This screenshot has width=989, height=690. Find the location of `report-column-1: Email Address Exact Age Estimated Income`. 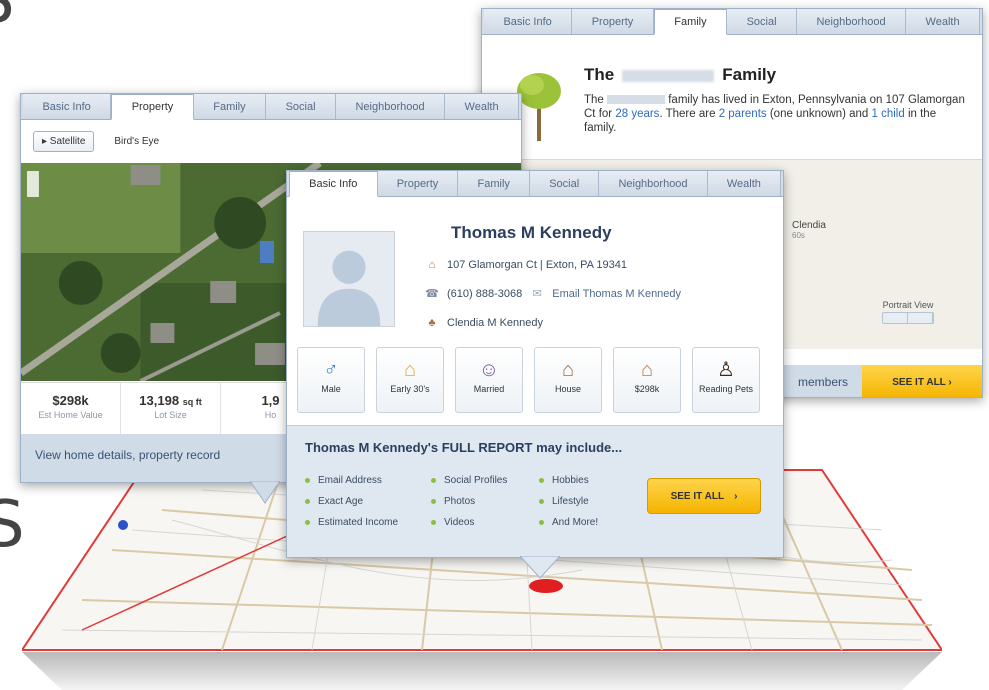

report-column-1: Email Address Exact Age Estimated Income is located at coordinates (351, 501).